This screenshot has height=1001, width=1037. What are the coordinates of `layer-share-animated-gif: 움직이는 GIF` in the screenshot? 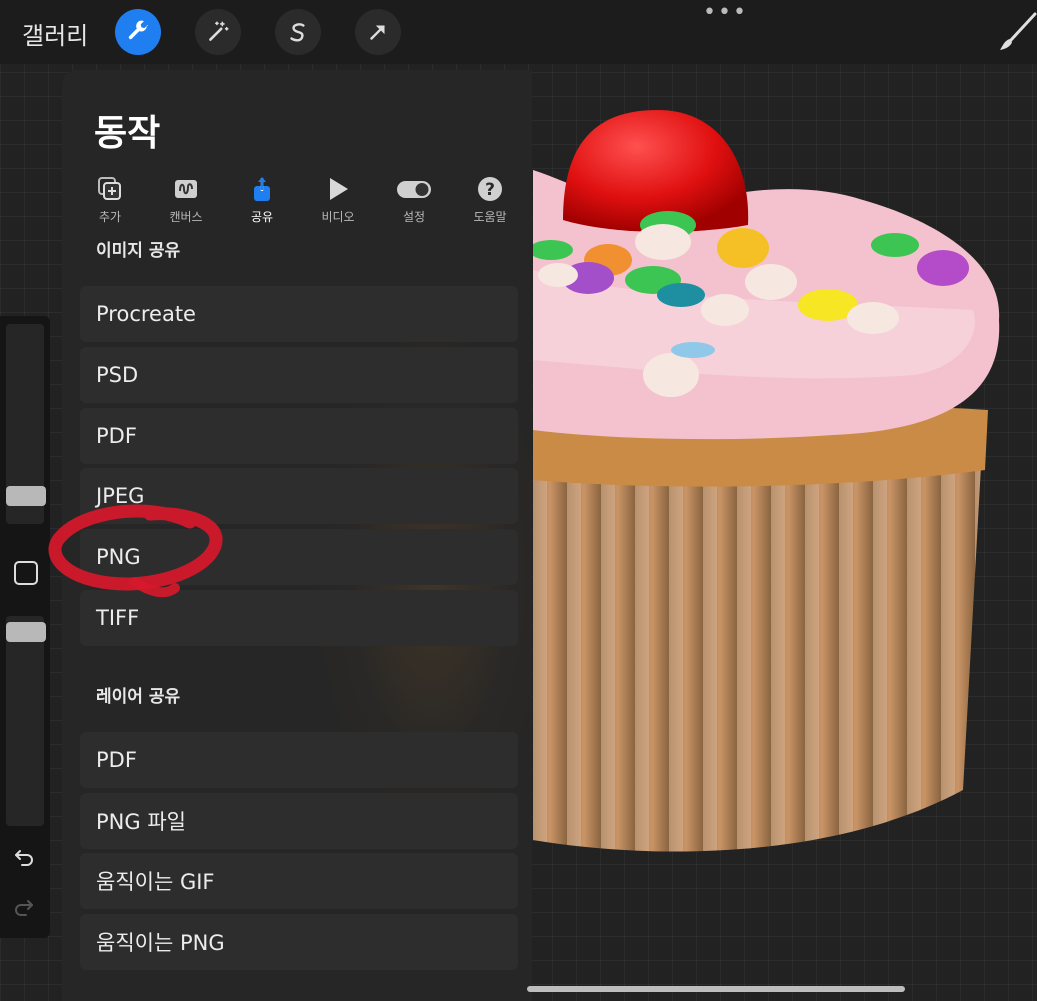 It's located at (299, 881).